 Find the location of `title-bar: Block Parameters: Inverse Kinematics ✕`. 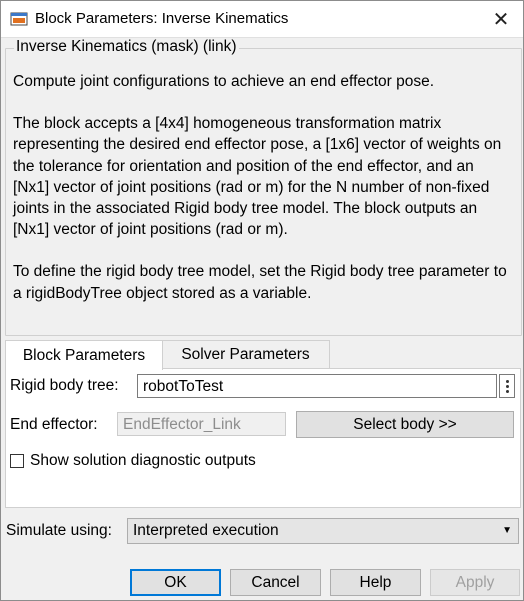

title-bar: Block Parameters: Inverse Kinematics ✕ is located at coordinates (262, 19).